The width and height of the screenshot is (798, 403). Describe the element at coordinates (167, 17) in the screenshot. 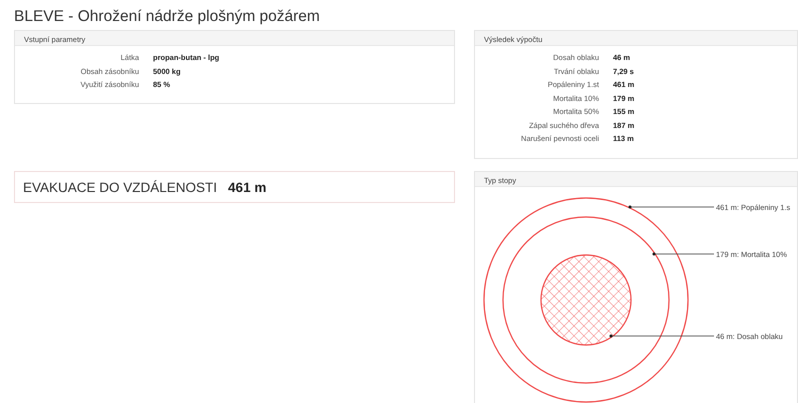

I see `page-title: BLEVE - Ohrožení nádrže plošným požárem` at that location.